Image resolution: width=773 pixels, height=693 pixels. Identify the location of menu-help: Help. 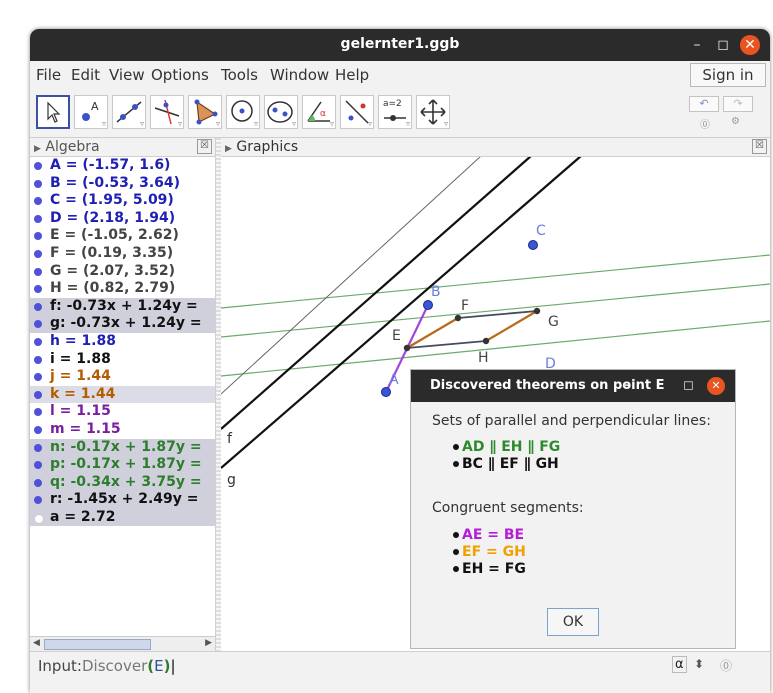
(352, 75).